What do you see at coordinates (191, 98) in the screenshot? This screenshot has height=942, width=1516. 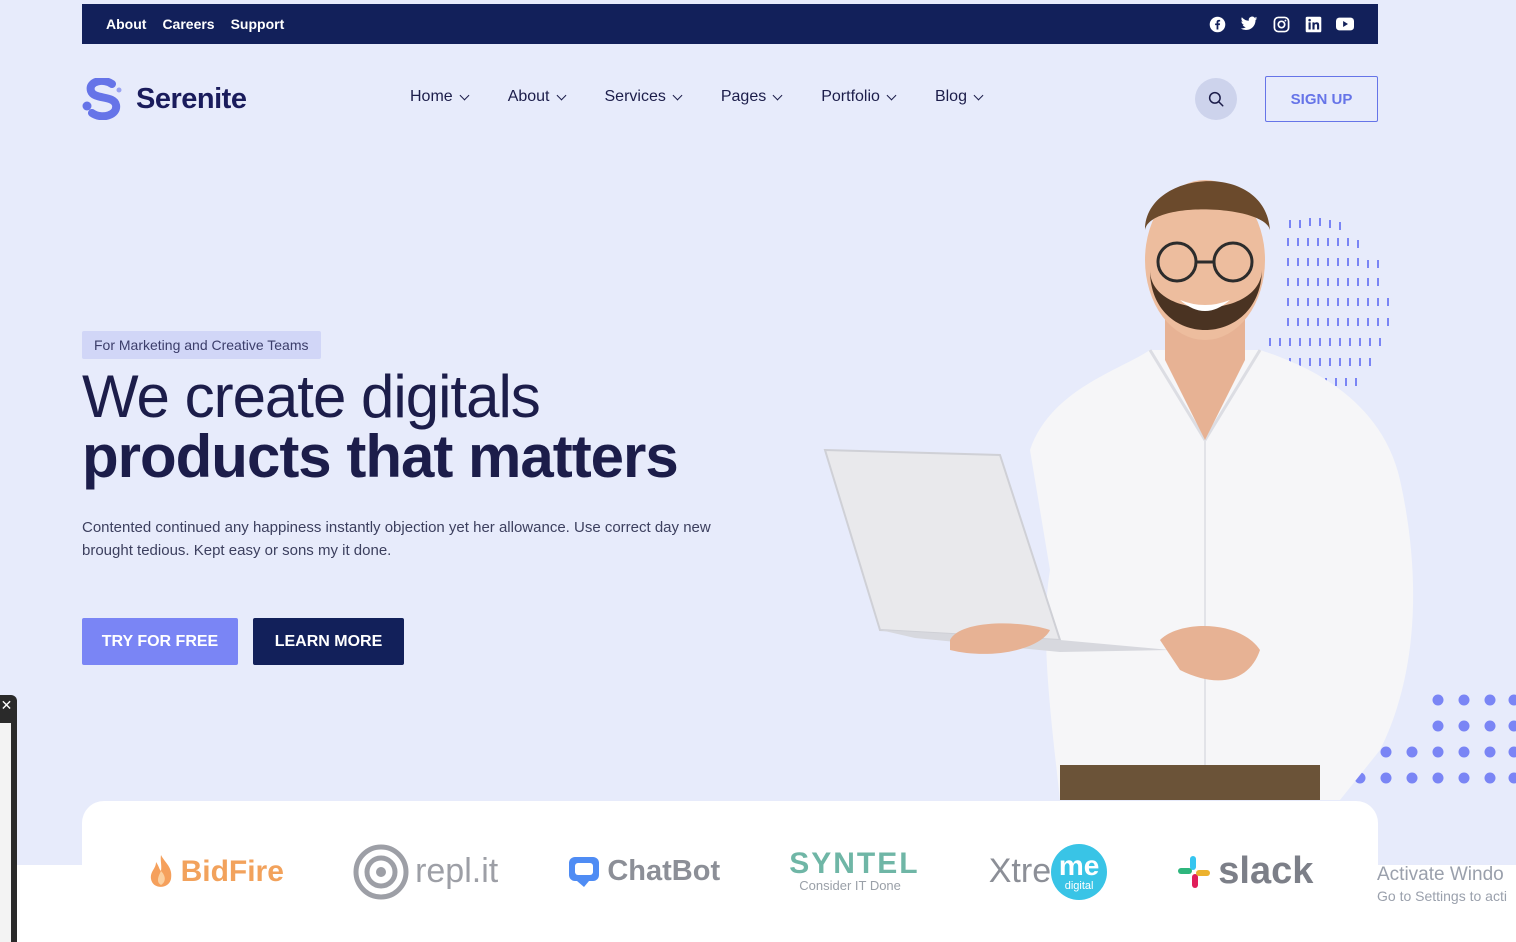 I see `brand-name: Serenite` at bounding box center [191, 98].